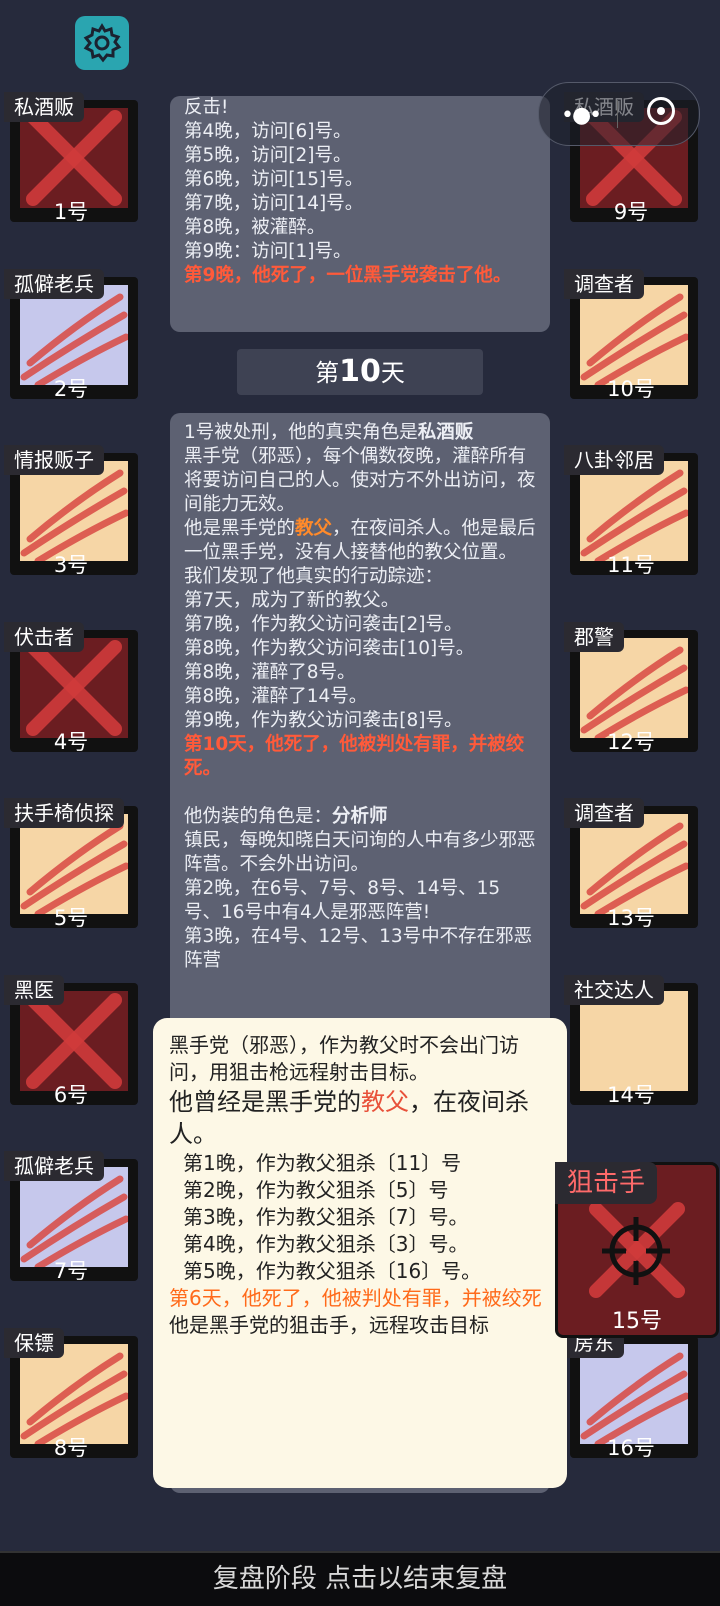  What do you see at coordinates (631, 1094) in the screenshot?
I see `player-number: 14号` at bounding box center [631, 1094].